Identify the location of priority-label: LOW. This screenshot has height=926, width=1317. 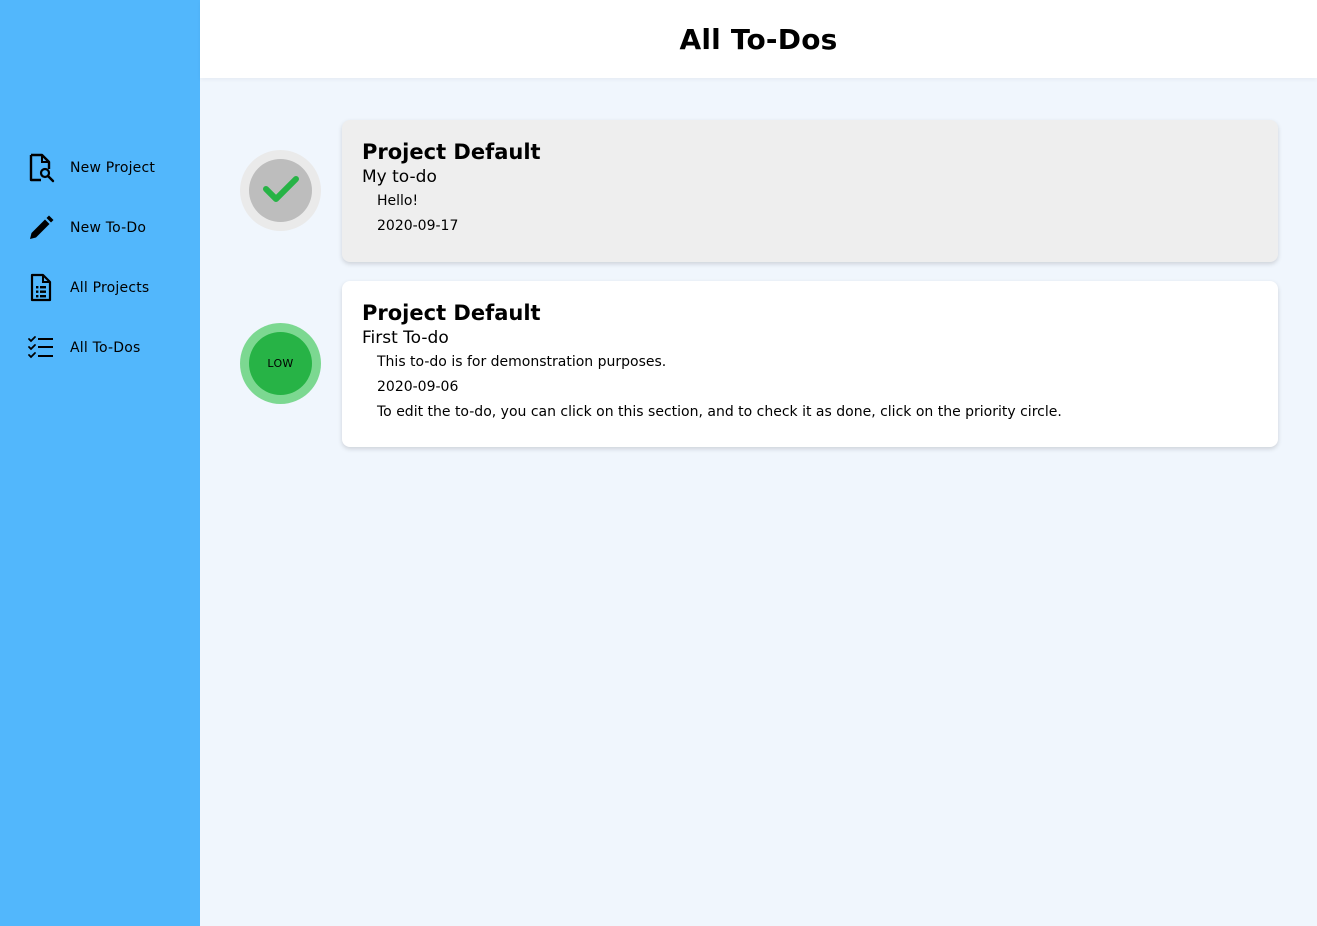
(280, 363).